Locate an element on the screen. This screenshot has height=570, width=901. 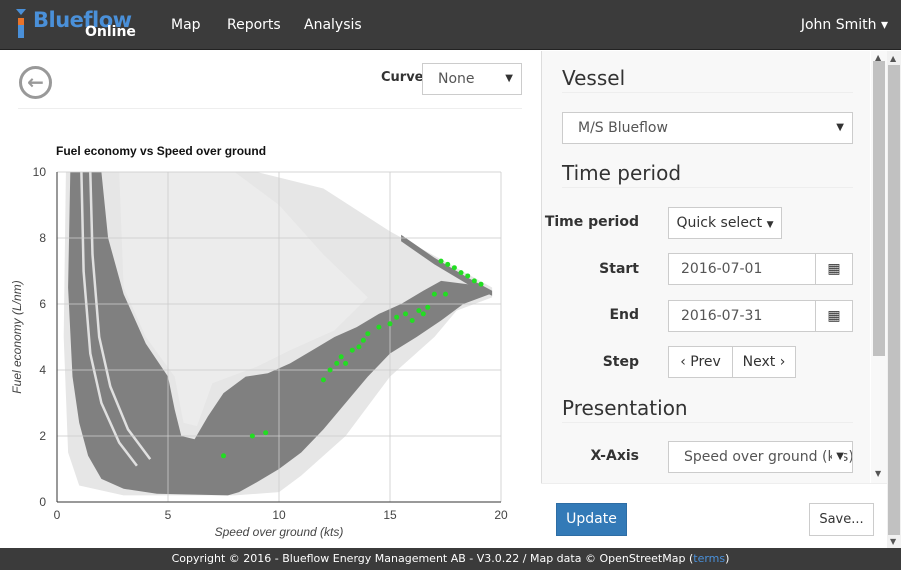
y-tick-label: 10 is located at coordinates (40, 172).